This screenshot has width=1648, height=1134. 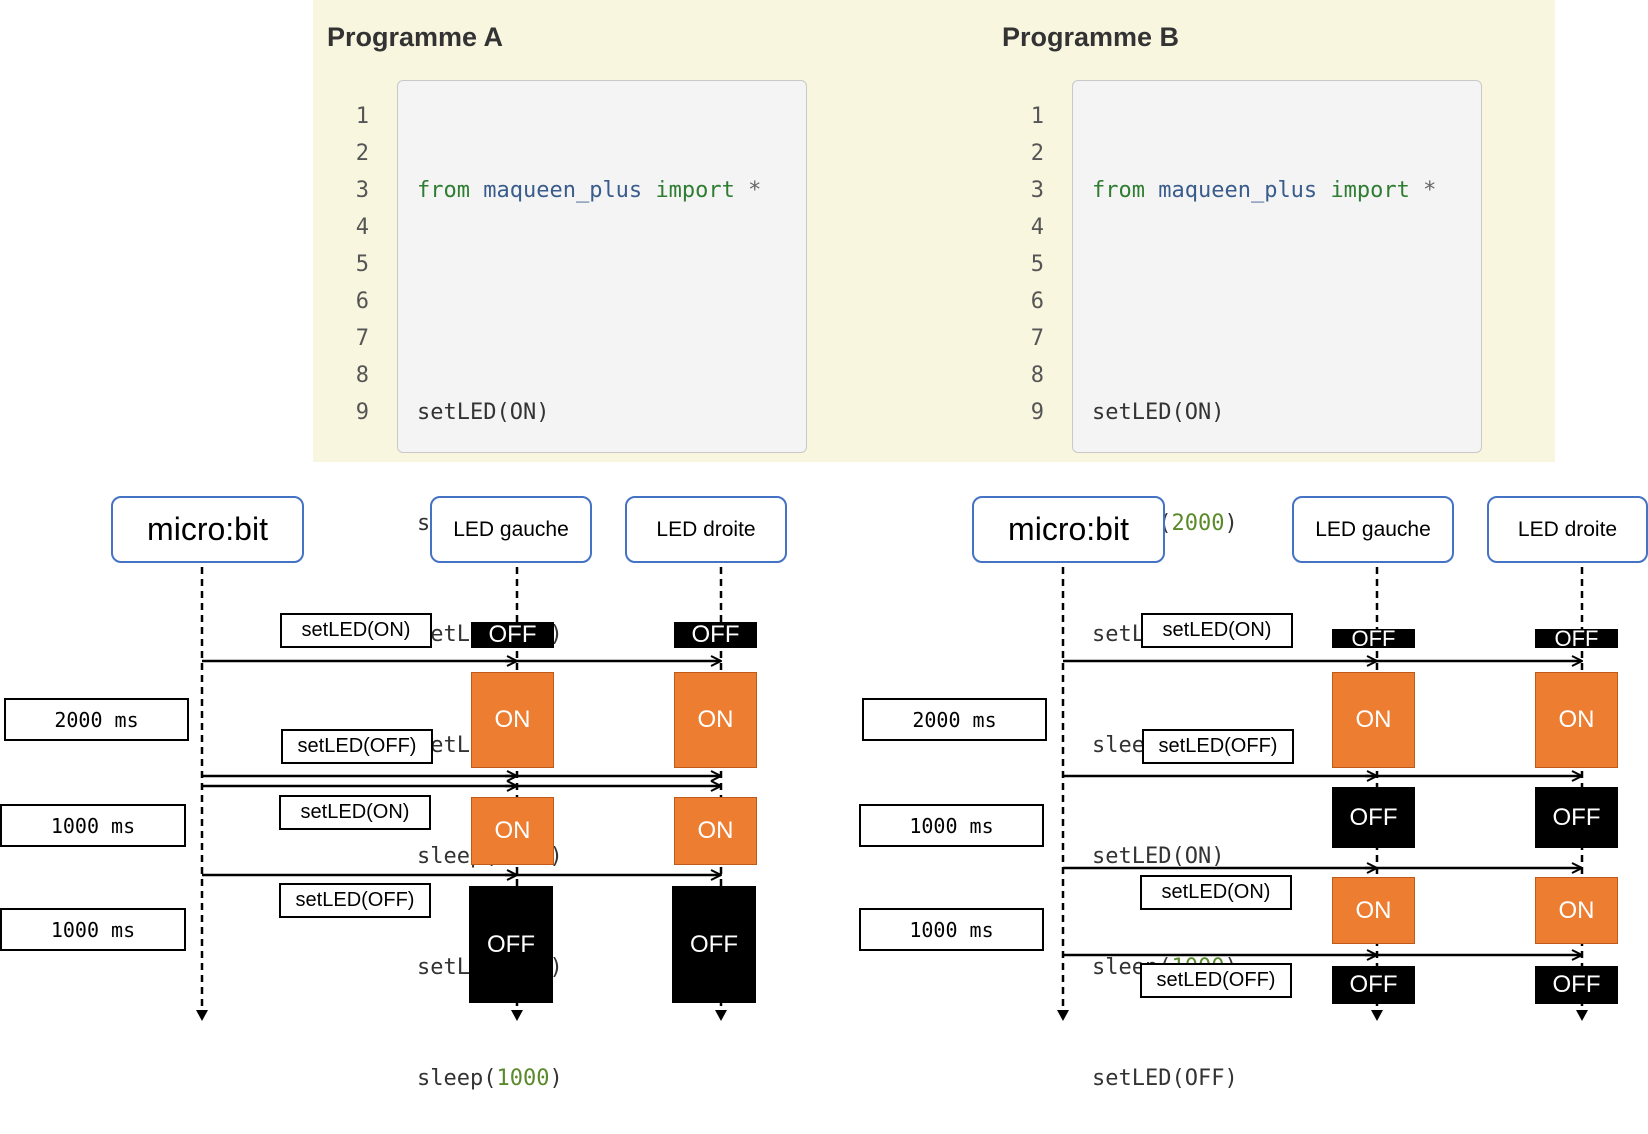 What do you see at coordinates (706, 529) in the screenshot?
I see `led-droite-header-a: LED droite` at bounding box center [706, 529].